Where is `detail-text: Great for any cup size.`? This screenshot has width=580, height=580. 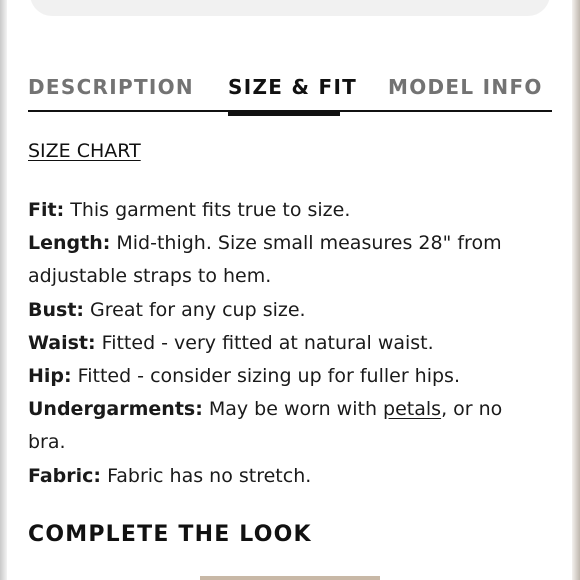 detail-text: Great for any cup size. is located at coordinates (195, 309).